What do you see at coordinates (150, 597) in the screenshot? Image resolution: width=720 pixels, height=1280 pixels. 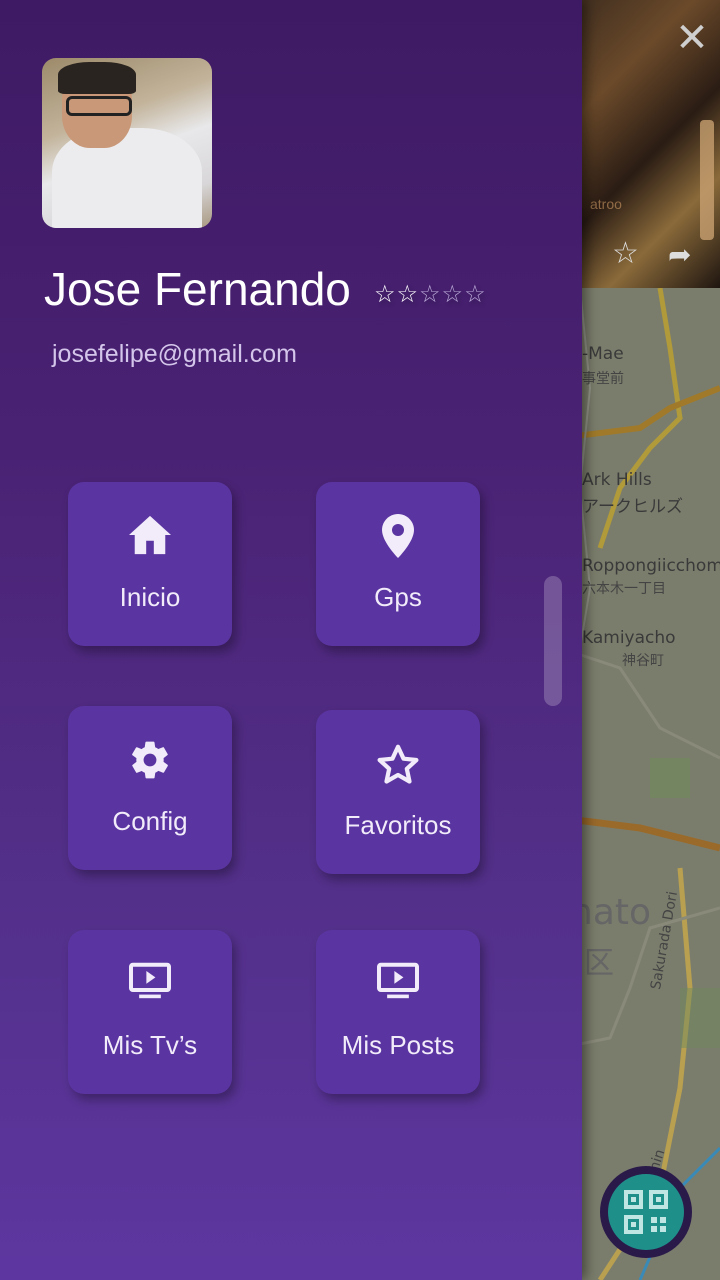 I see `menu-tile-label: Inicio` at bounding box center [150, 597].